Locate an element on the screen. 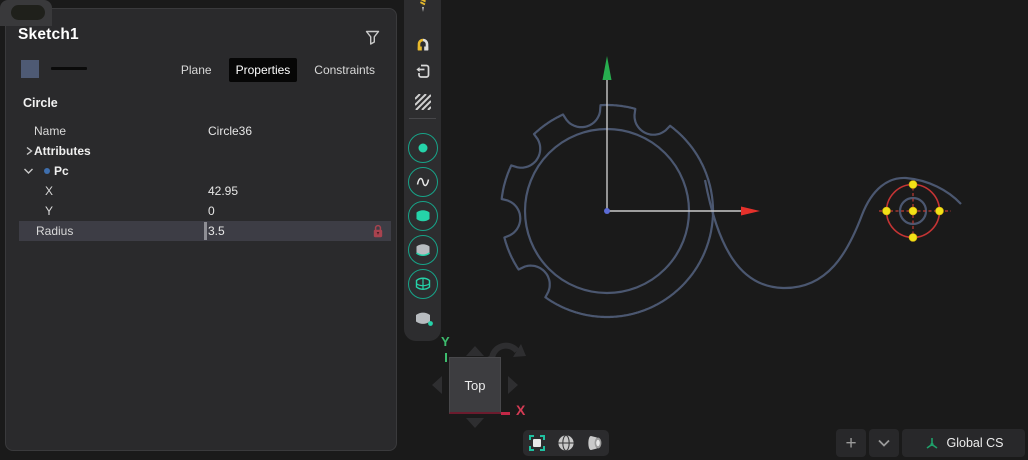 The height and width of the screenshot is (460, 1028). cs-dropdown-button is located at coordinates (884, 443).